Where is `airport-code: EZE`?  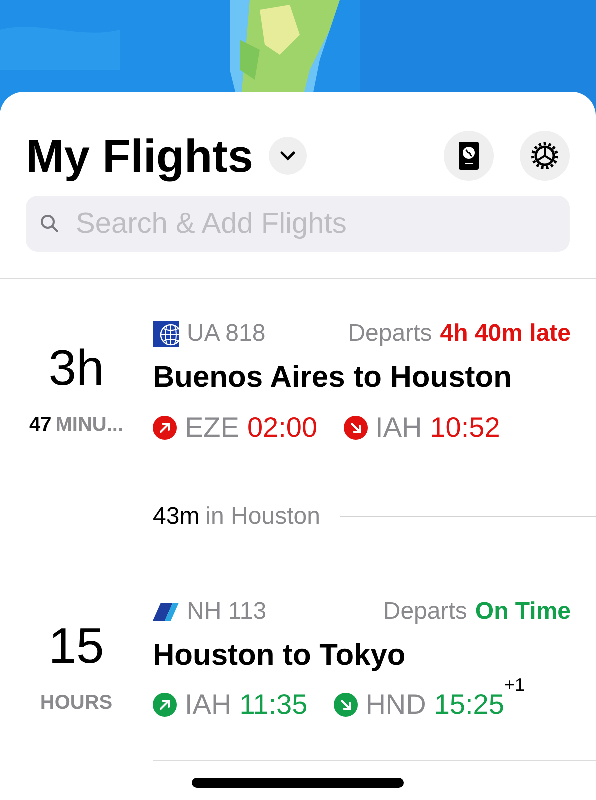
airport-code: EZE is located at coordinates (212, 427).